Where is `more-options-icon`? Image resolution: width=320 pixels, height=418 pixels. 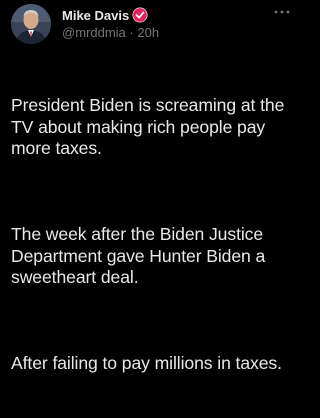
more-options-icon is located at coordinates (282, 12).